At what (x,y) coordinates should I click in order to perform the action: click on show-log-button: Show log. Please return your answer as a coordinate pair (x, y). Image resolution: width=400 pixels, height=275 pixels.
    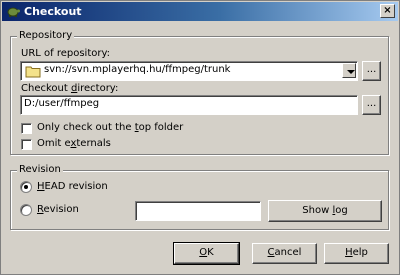
    Looking at the image, I should click on (325, 211).